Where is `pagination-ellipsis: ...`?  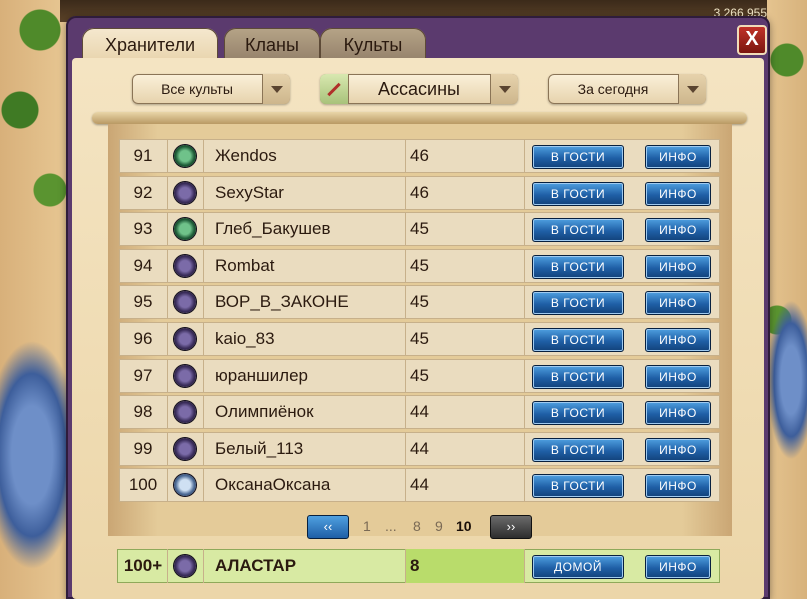 pagination-ellipsis: ... is located at coordinates (391, 526).